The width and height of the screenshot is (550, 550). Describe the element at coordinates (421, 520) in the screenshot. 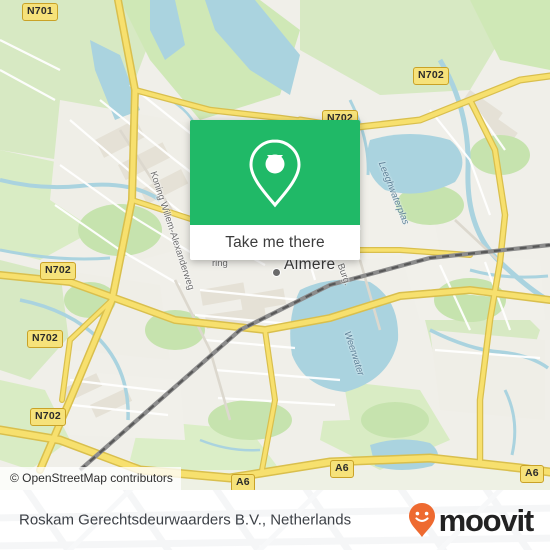

I see `moovit-pin-smiley-icon` at that location.